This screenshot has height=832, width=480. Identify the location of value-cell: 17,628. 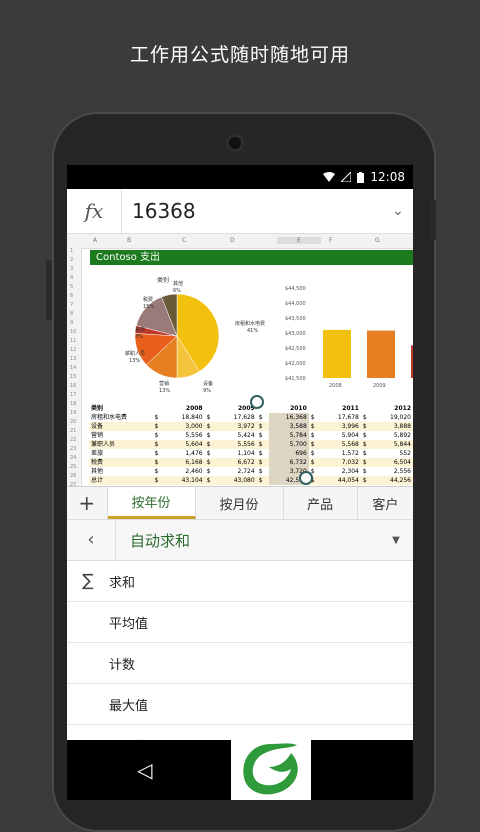
(237, 417).